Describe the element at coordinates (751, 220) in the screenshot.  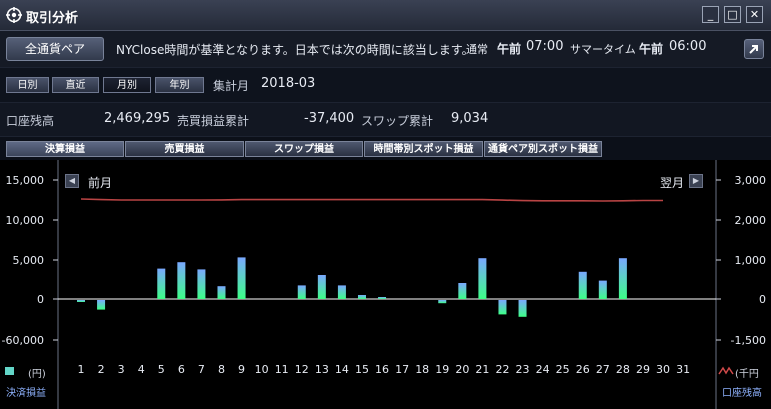
I see `right-tick-label: 2,000` at that location.